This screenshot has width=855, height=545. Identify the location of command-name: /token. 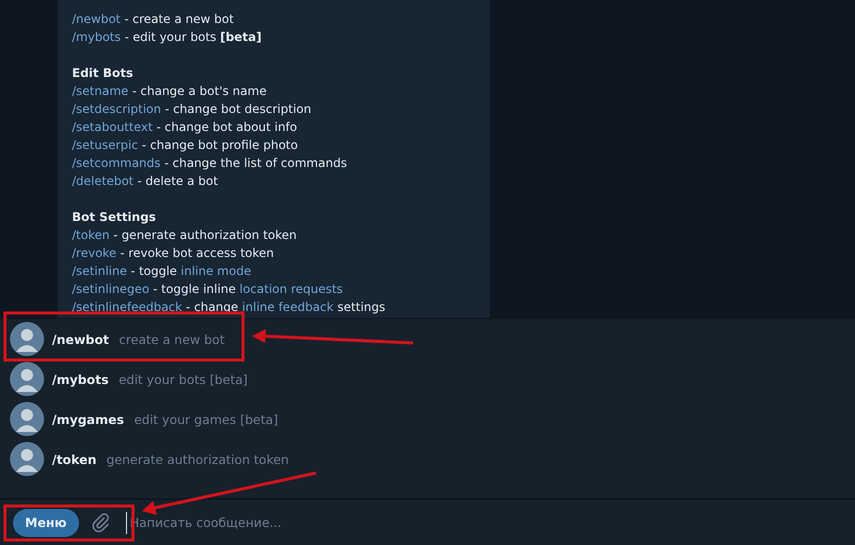
(74, 459).